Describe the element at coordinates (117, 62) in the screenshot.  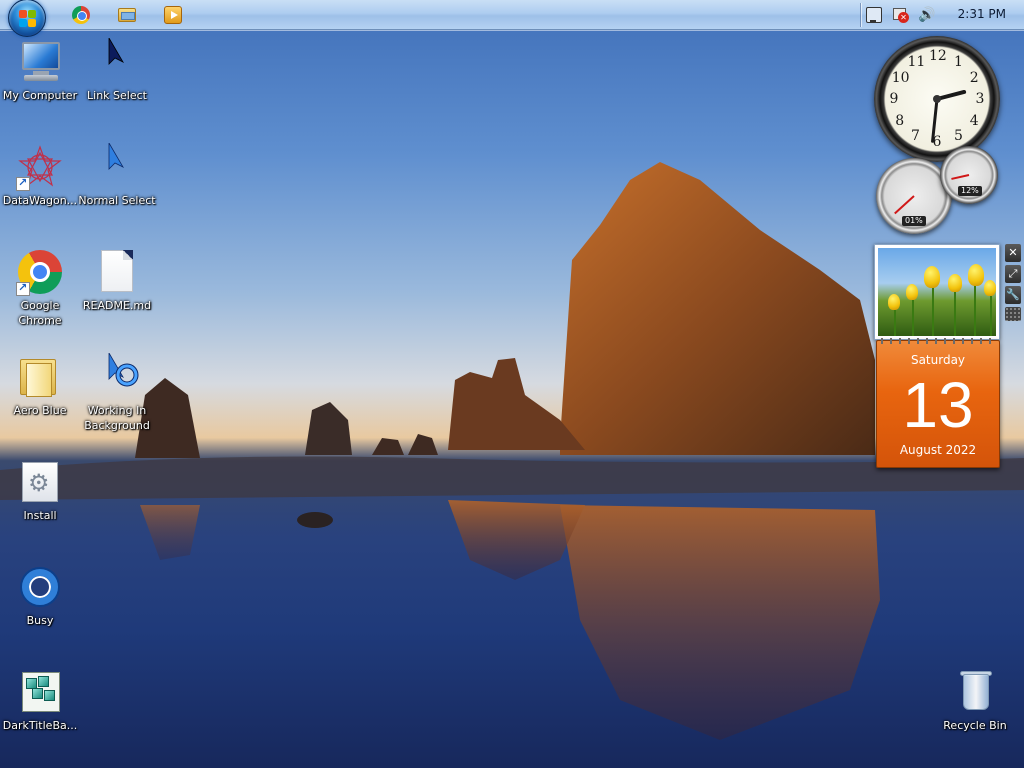
I see `link-select-cursor-icon` at that location.